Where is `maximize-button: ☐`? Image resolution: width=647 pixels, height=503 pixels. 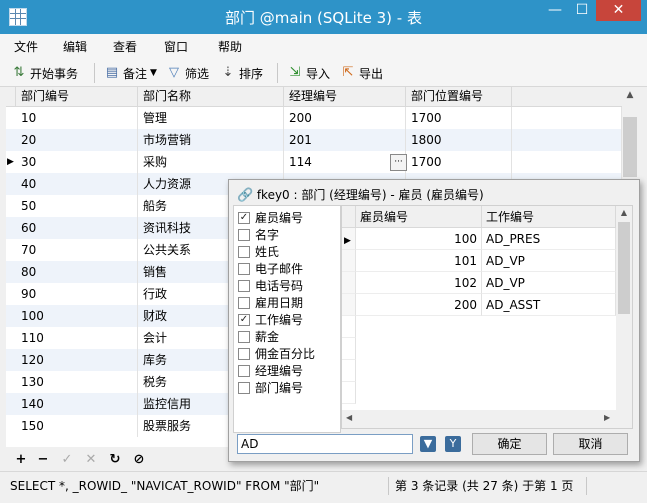 maximize-button: ☐ is located at coordinates (582, 10).